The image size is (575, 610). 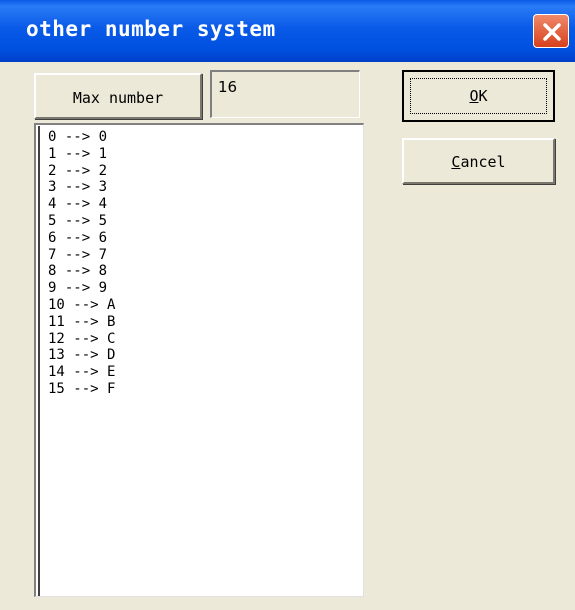 I want to click on close-button, so click(x=551, y=31).